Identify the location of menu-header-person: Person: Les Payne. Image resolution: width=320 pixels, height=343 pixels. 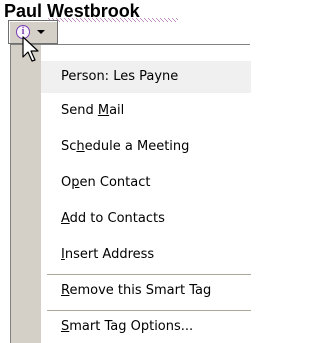
(146, 77).